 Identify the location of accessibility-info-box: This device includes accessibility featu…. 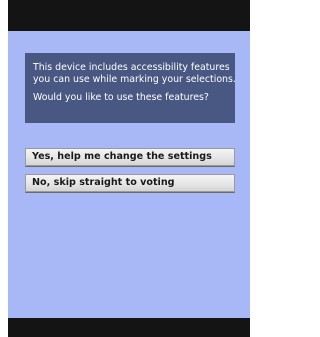
(130, 88).